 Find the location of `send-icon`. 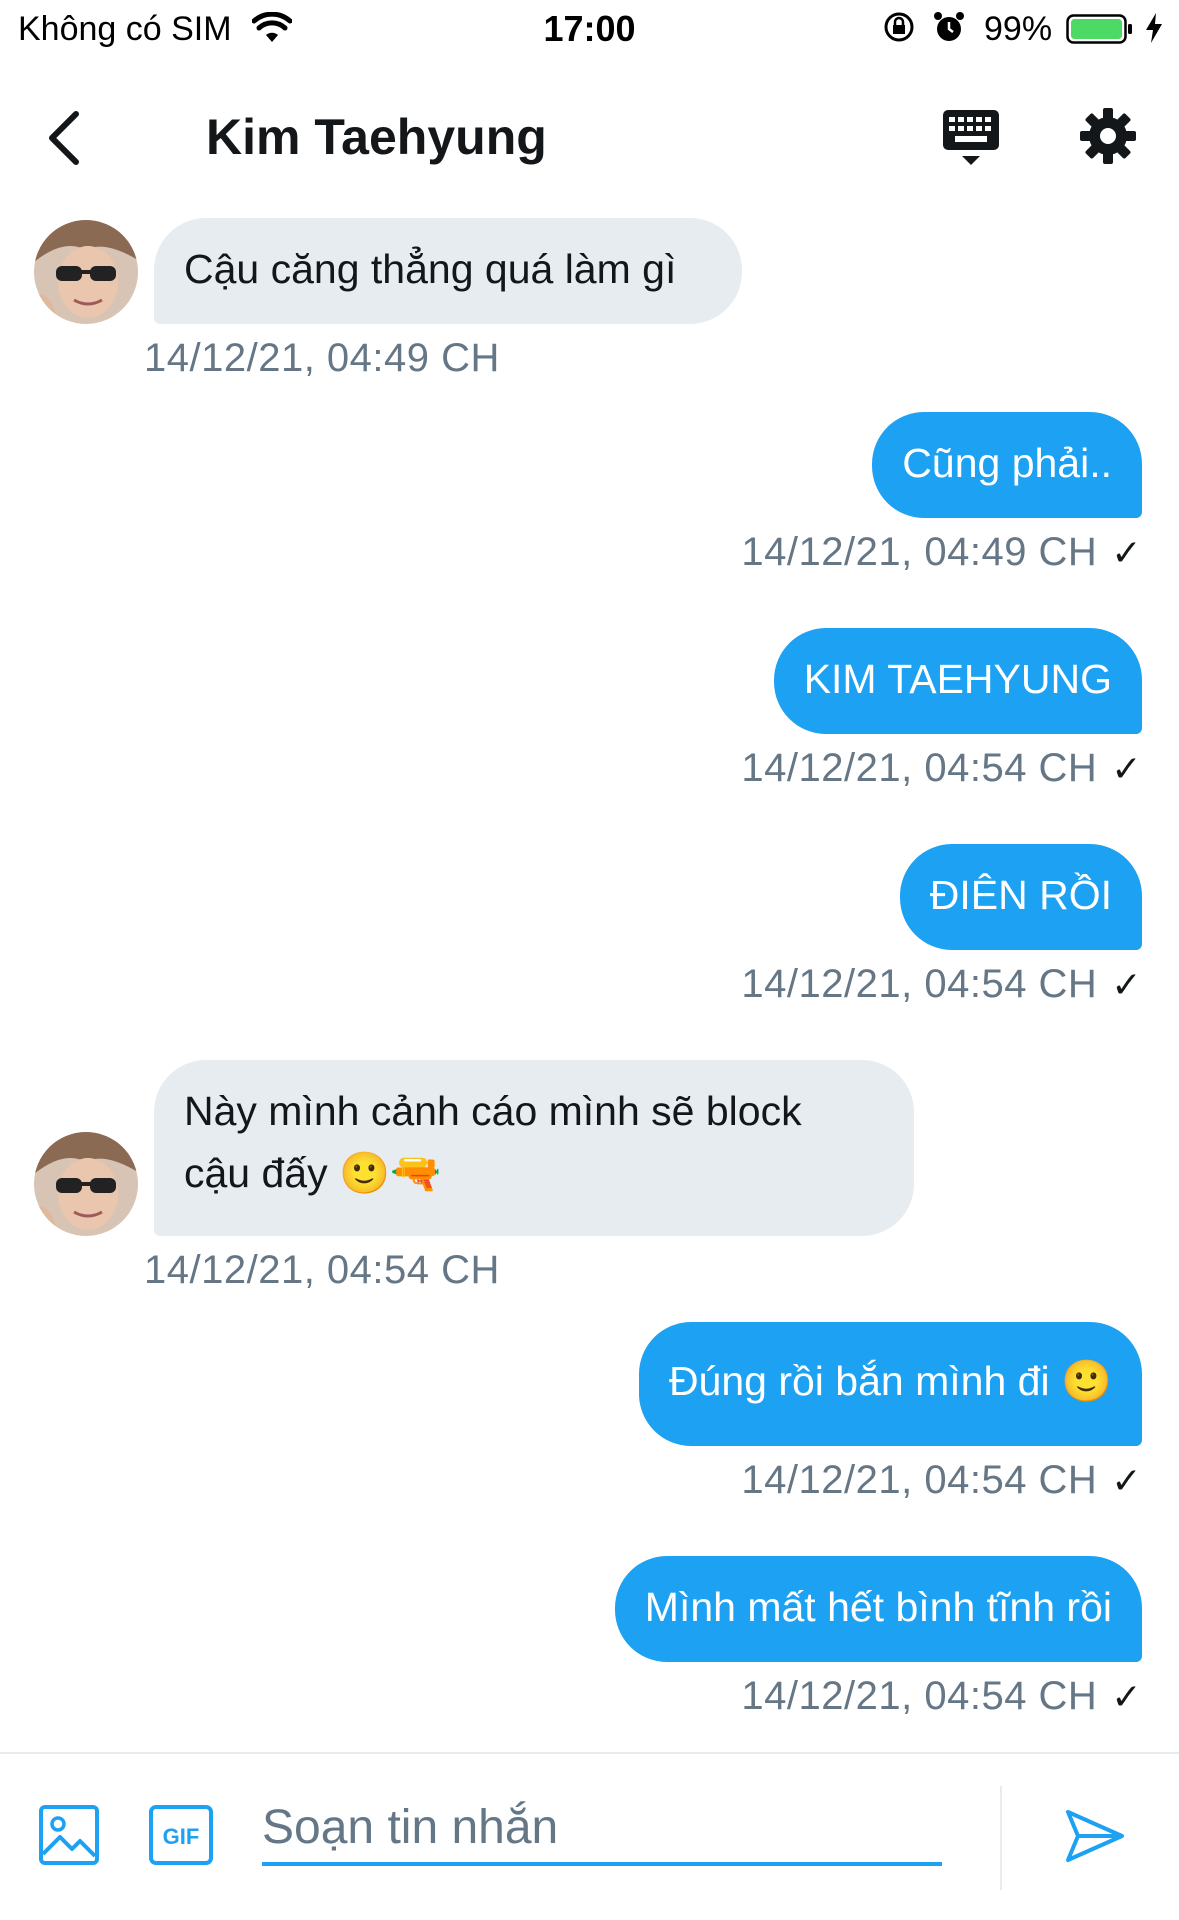

send-icon is located at coordinates (1095, 1836).